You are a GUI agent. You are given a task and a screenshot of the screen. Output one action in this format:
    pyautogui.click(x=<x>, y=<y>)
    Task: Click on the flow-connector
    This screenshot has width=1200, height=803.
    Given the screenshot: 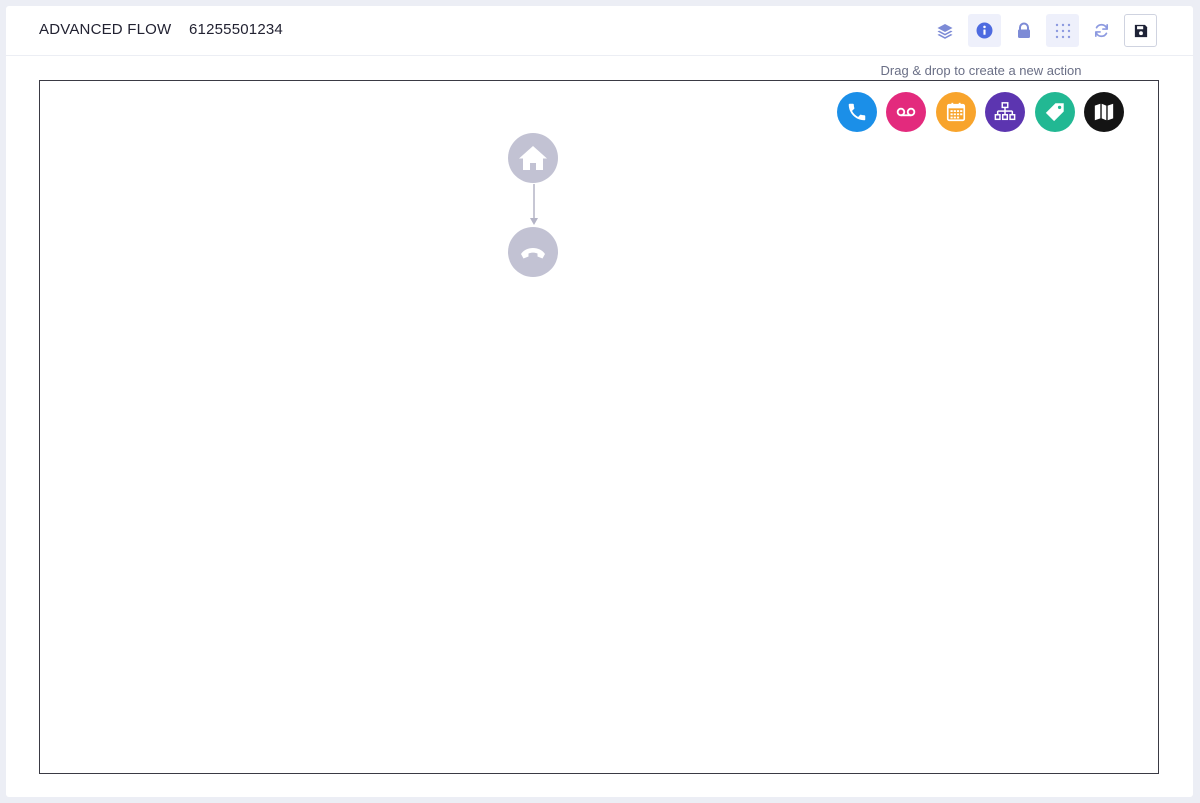 What is the action you would take?
    pyautogui.click(x=534, y=204)
    